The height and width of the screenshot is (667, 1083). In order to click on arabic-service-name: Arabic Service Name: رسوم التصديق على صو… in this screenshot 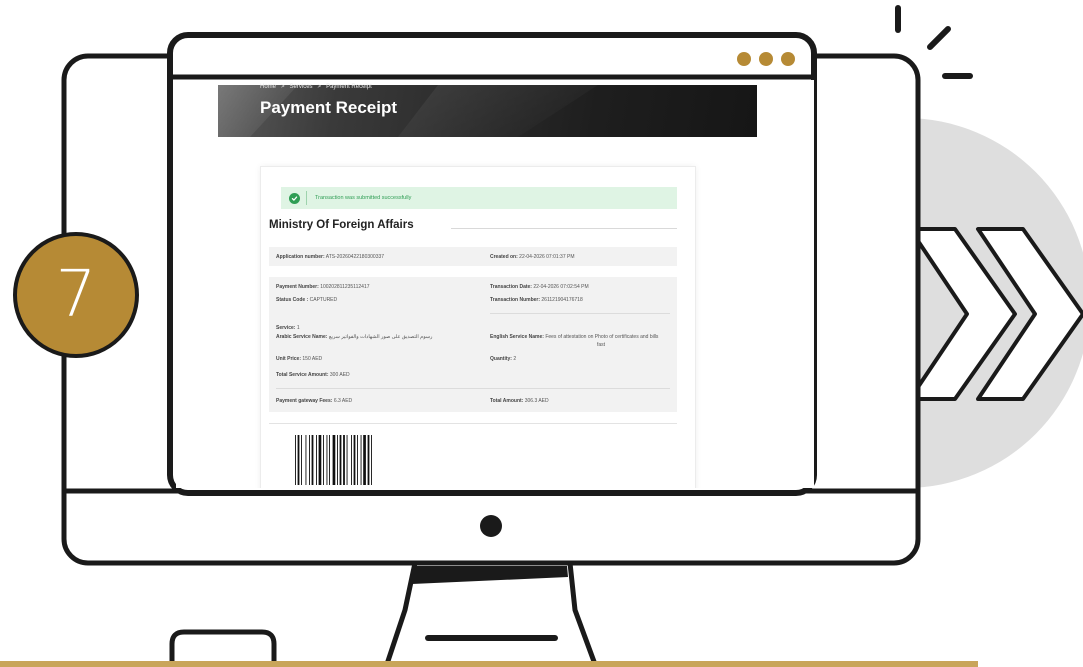, I will do `click(354, 337)`.